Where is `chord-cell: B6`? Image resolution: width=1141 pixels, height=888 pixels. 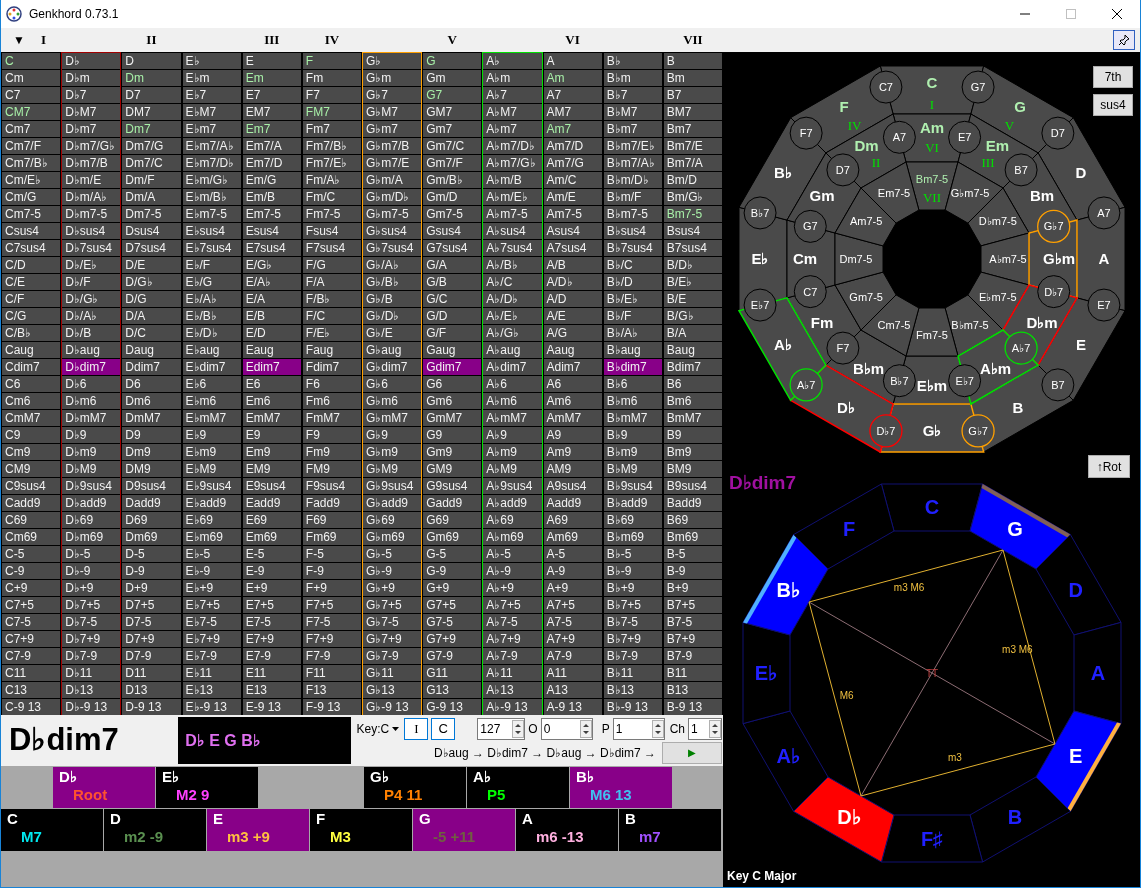
chord-cell: B6 is located at coordinates (692, 384).